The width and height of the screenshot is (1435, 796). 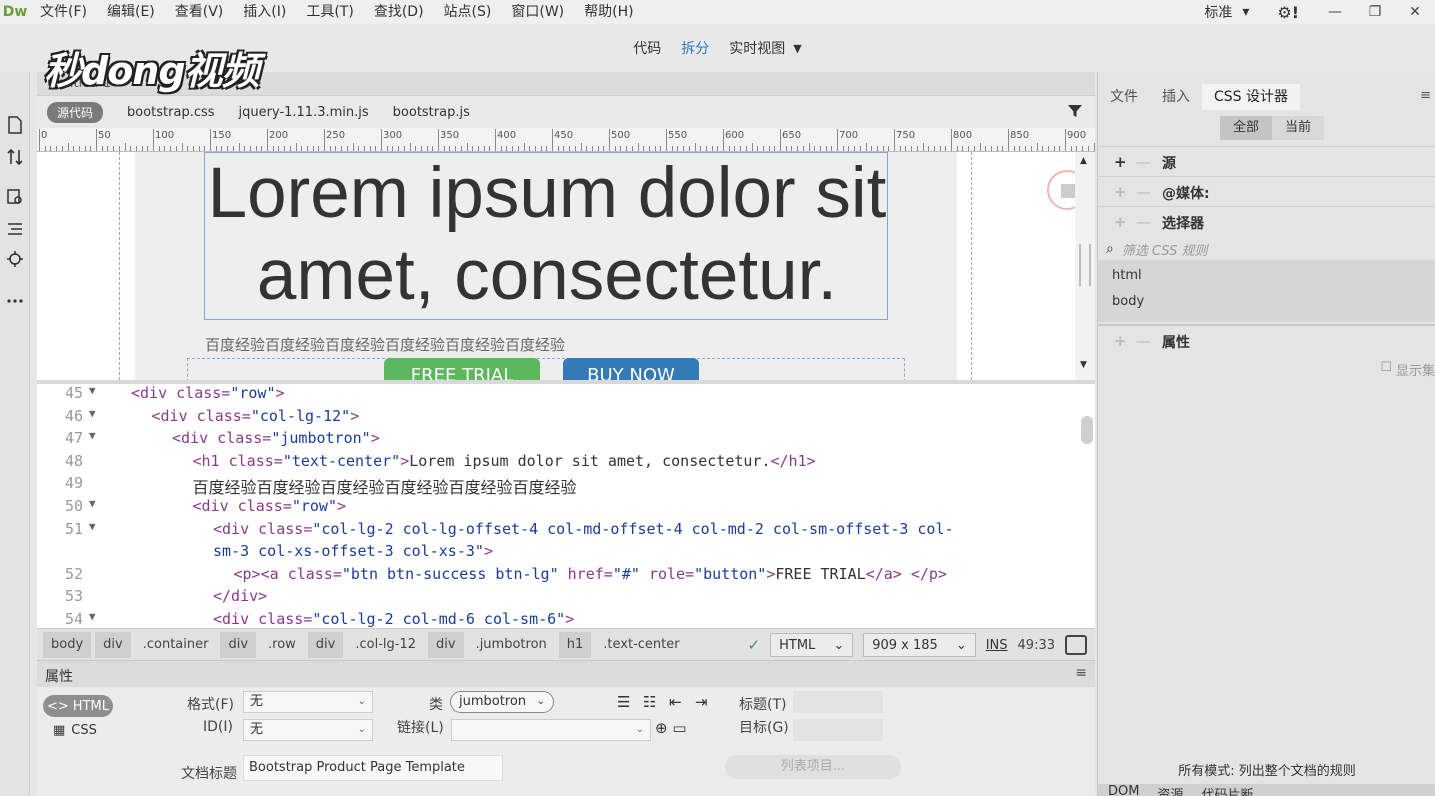 What do you see at coordinates (546, 236) in the screenshot?
I see `heading-box: Lorem ipsum dolor sit amet, consectetur.` at bounding box center [546, 236].